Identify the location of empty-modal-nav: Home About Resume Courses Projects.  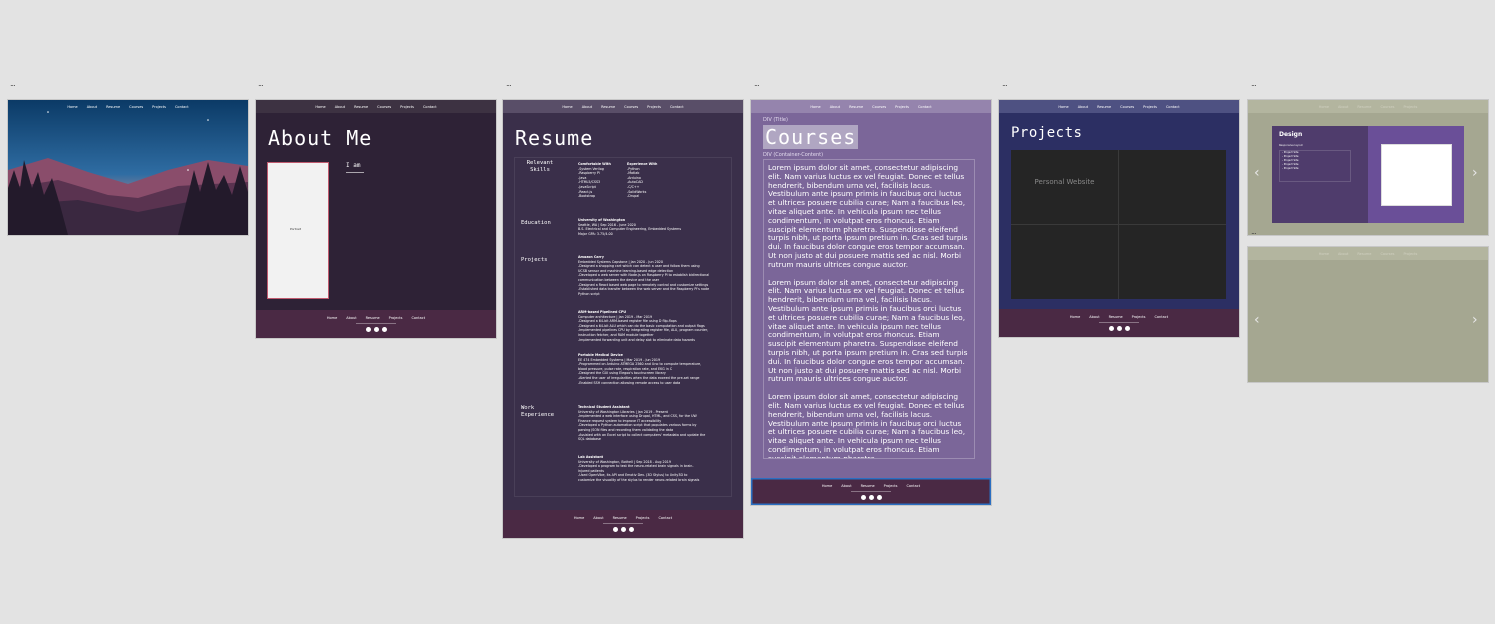
(1368, 253).